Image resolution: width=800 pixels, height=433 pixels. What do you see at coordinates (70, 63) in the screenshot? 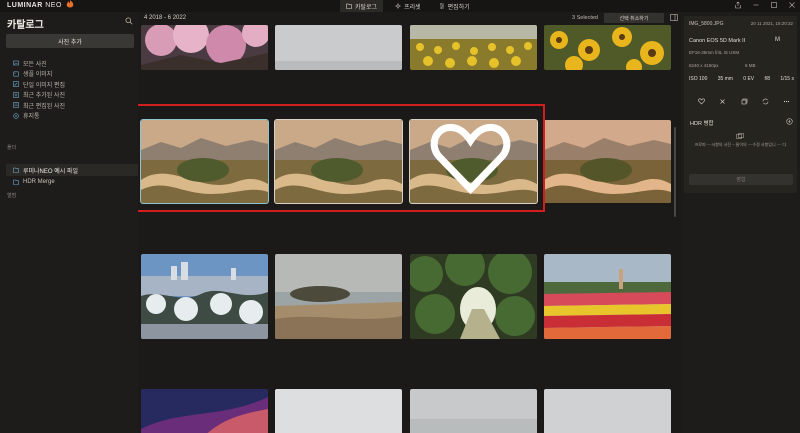
I see `sidebar-item-all-photos: 모든 사진` at bounding box center [70, 63].